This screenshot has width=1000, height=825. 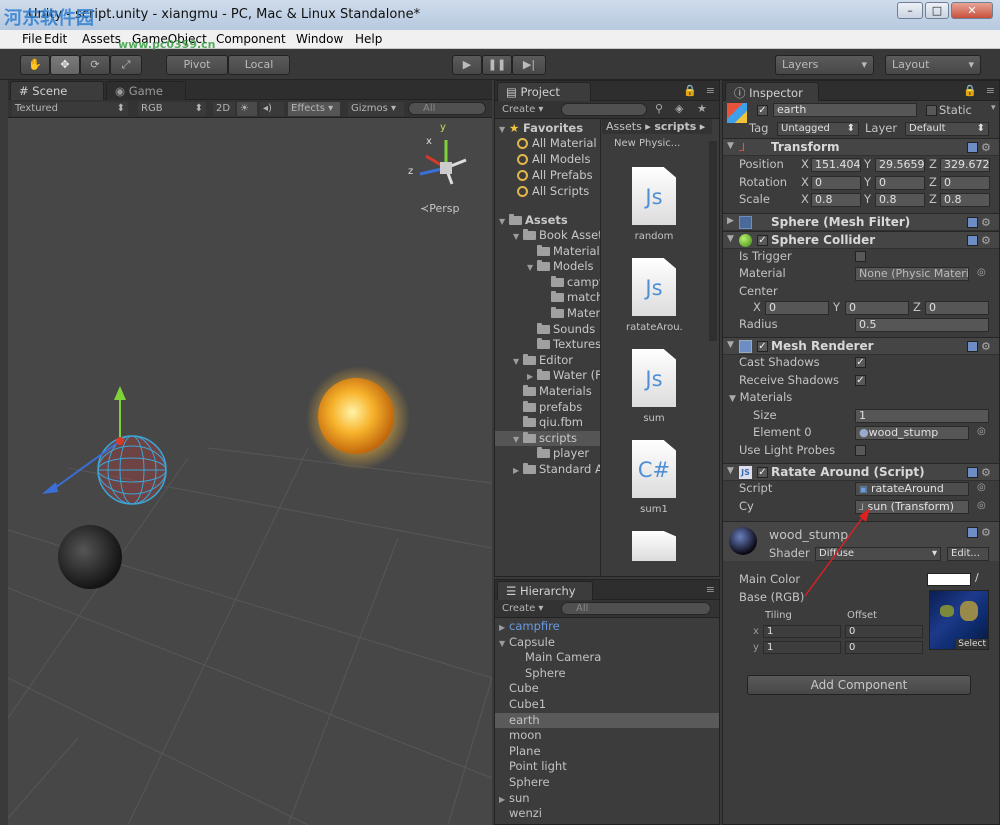 I want to click on scale-tool-button: ⤢, so click(x=126, y=65).